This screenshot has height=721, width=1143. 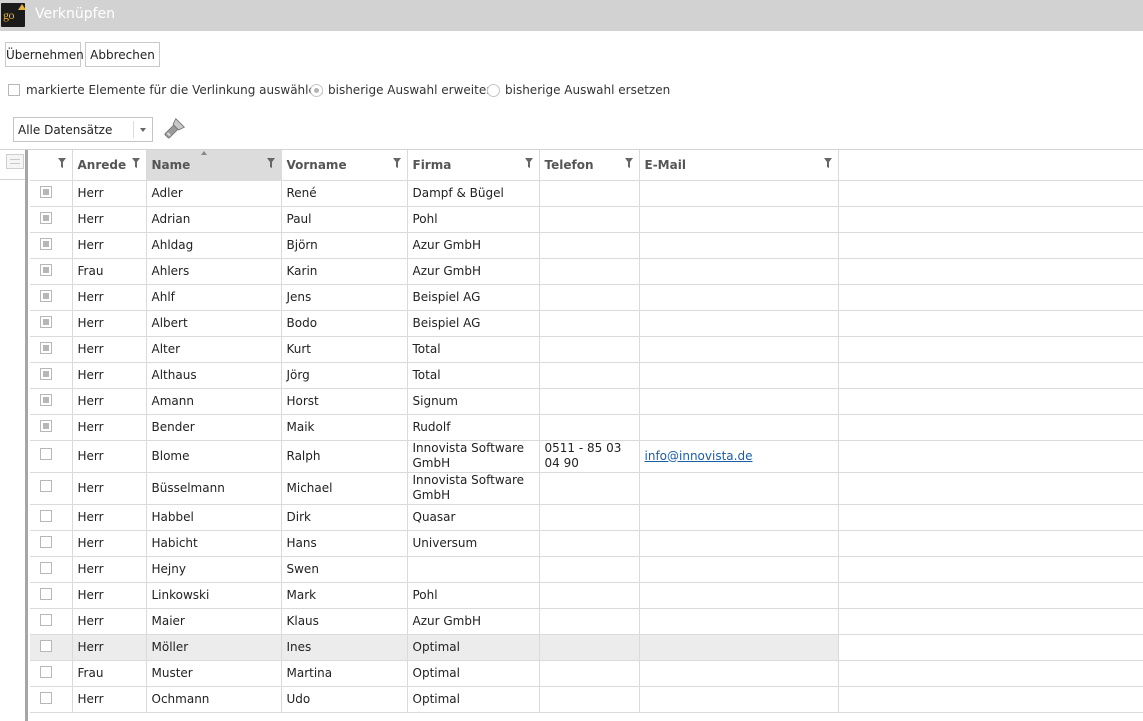 What do you see at coordinates (571, 15) in the screenshot?
I see `title-bar: go Verknüpfen` at bounding box center [571, 15].